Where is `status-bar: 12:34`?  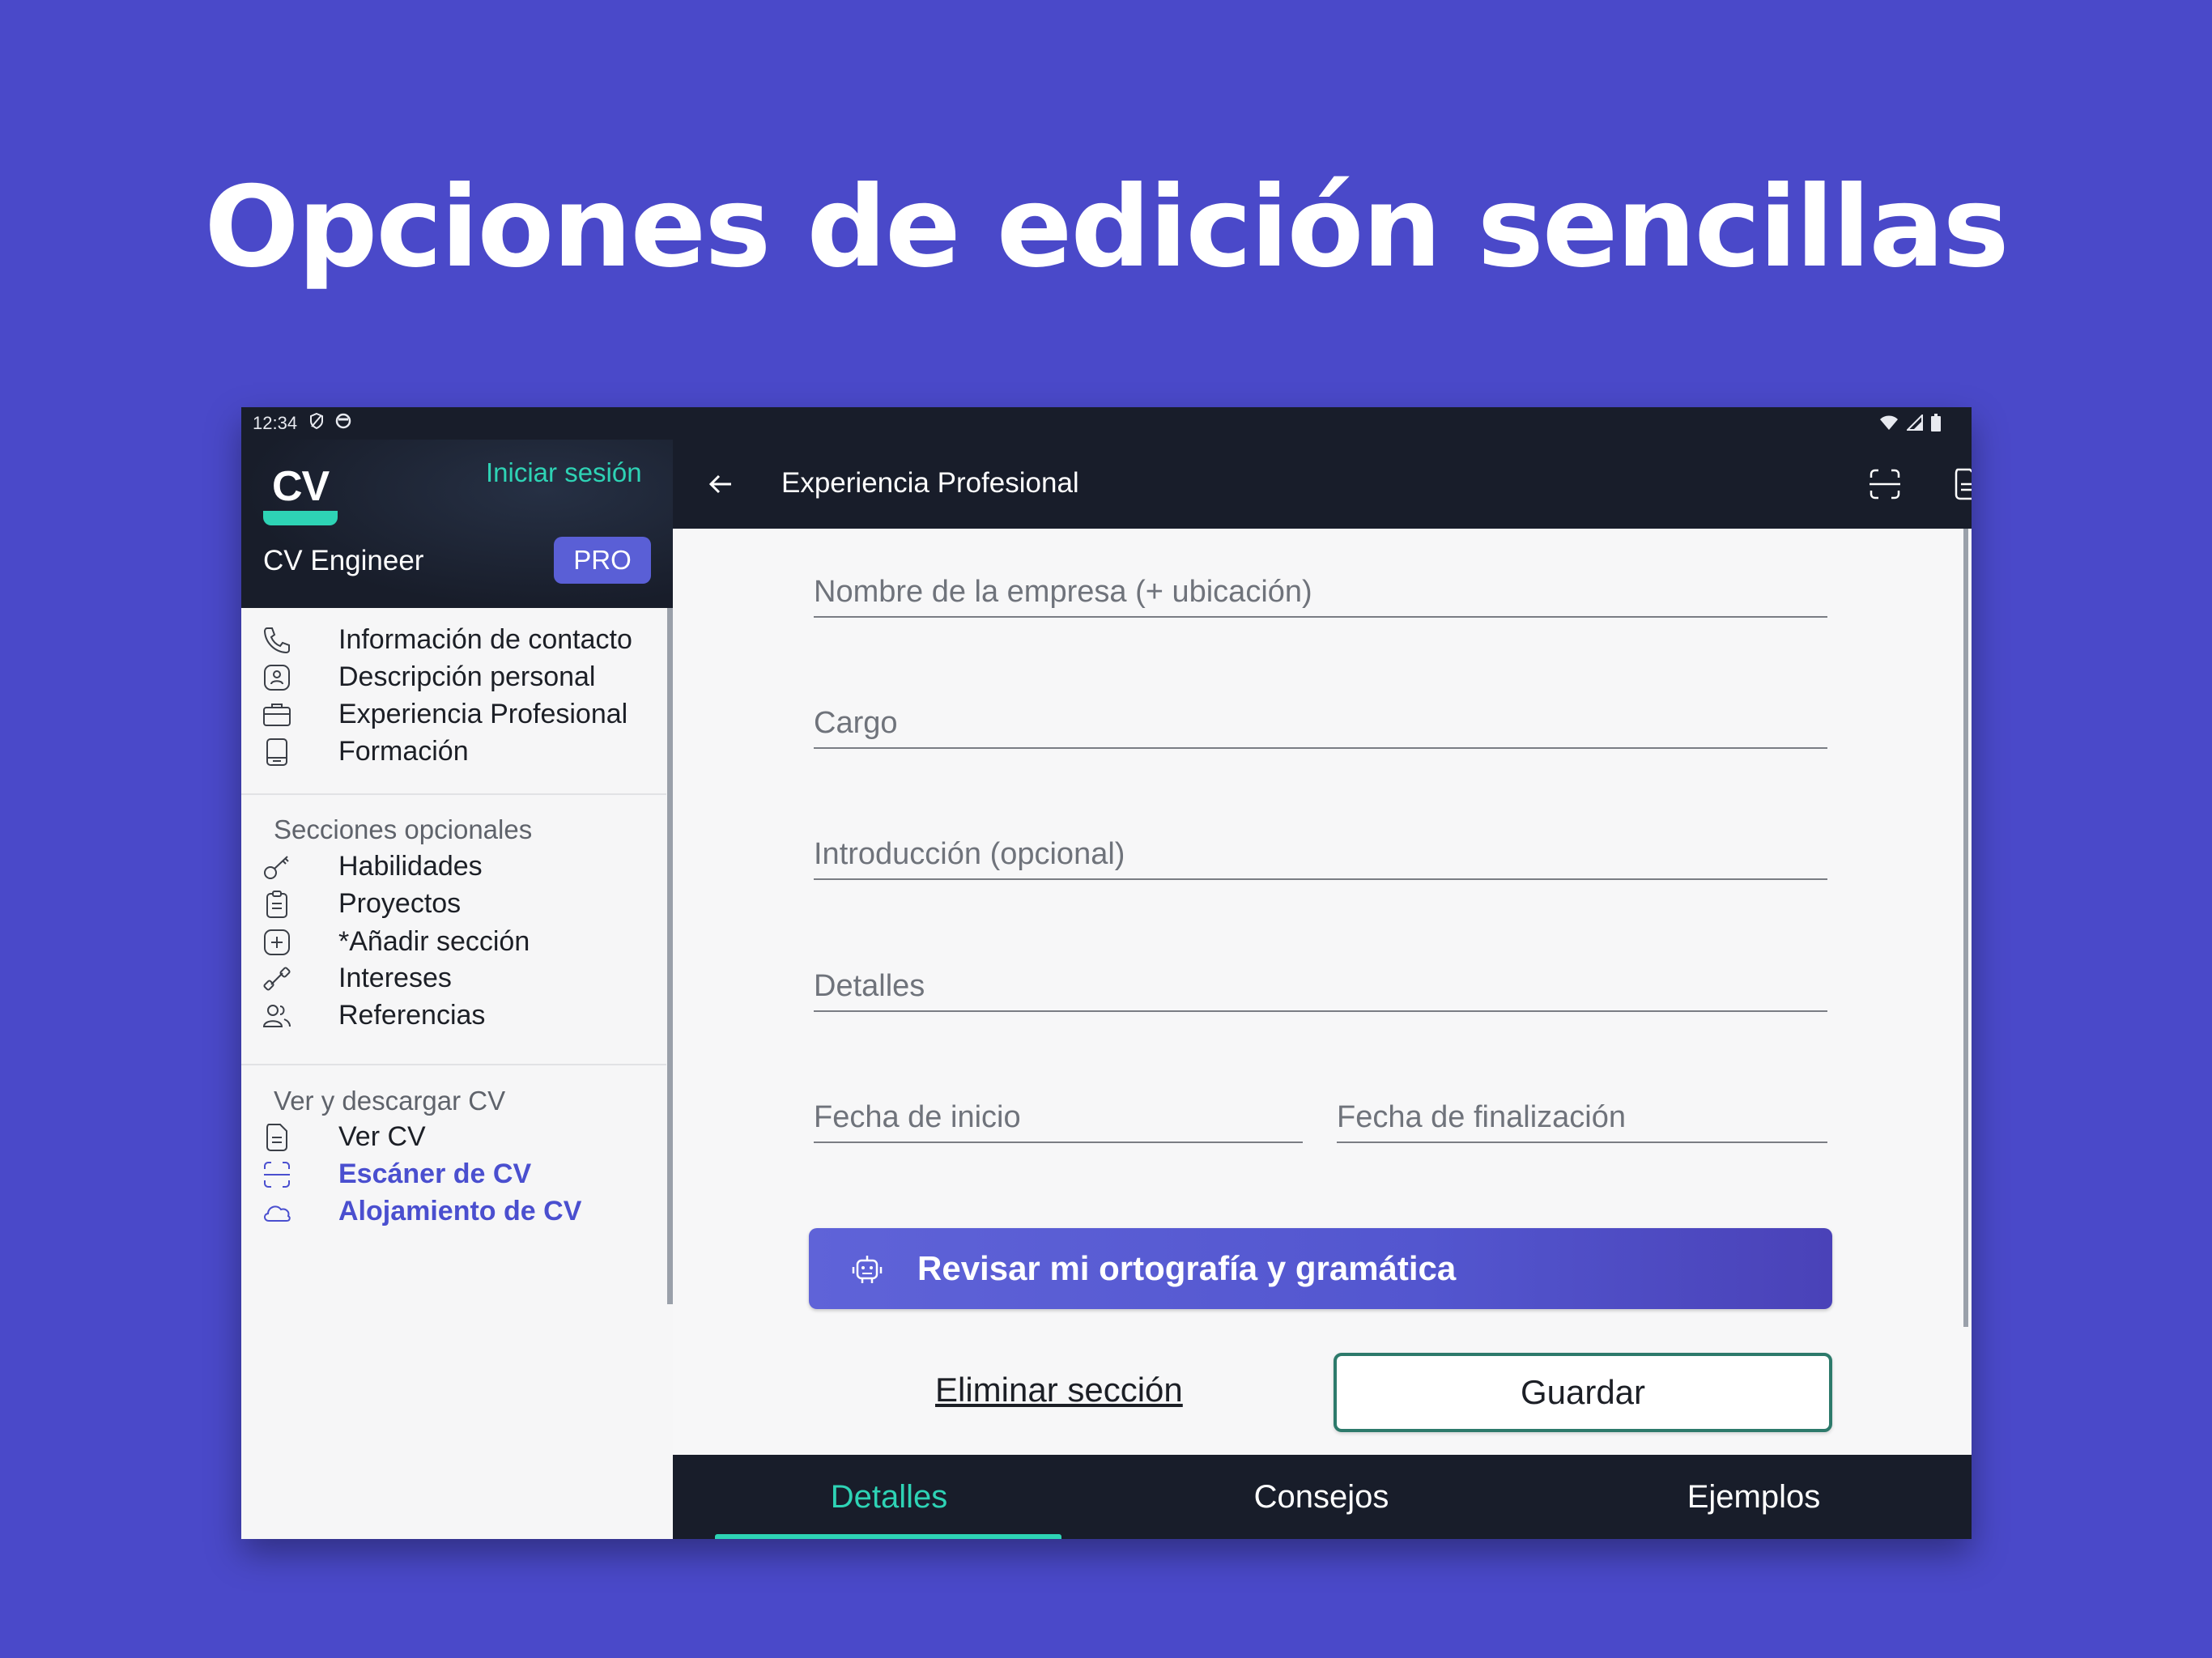 status-bar: 12:34 is located at coordinates (1106, 423).